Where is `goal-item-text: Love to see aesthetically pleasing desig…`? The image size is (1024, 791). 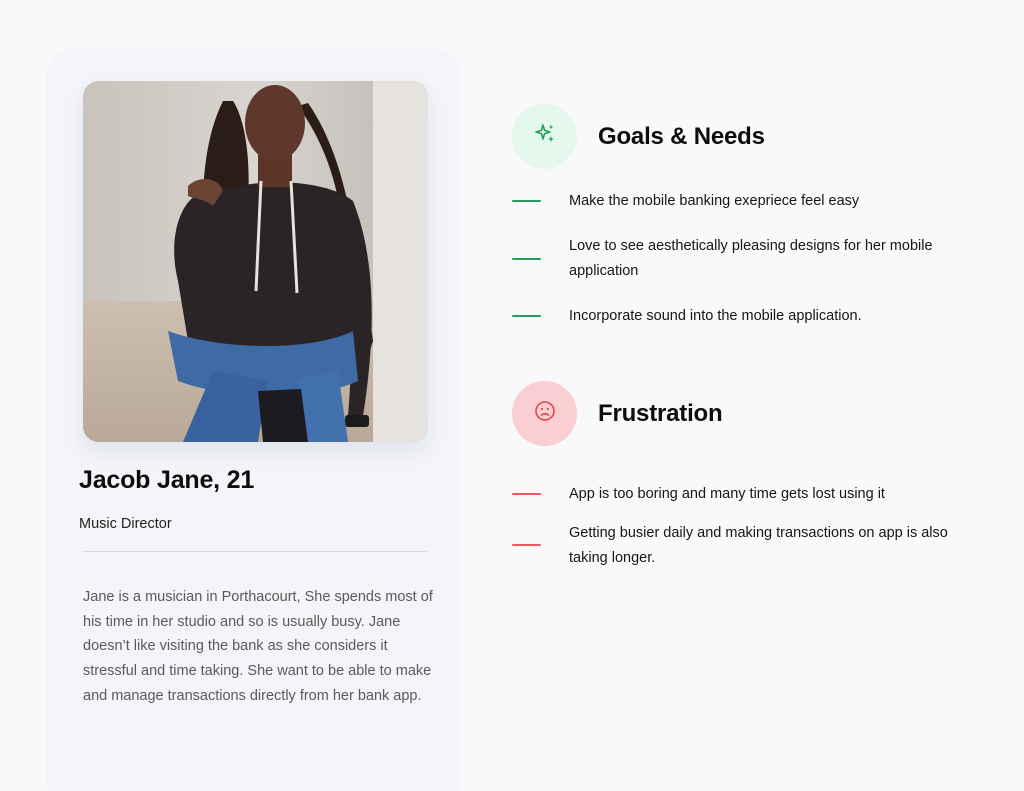
goal-item-text: Love to see aesthetically pleasing desig… is located at coordinates (751, 258).